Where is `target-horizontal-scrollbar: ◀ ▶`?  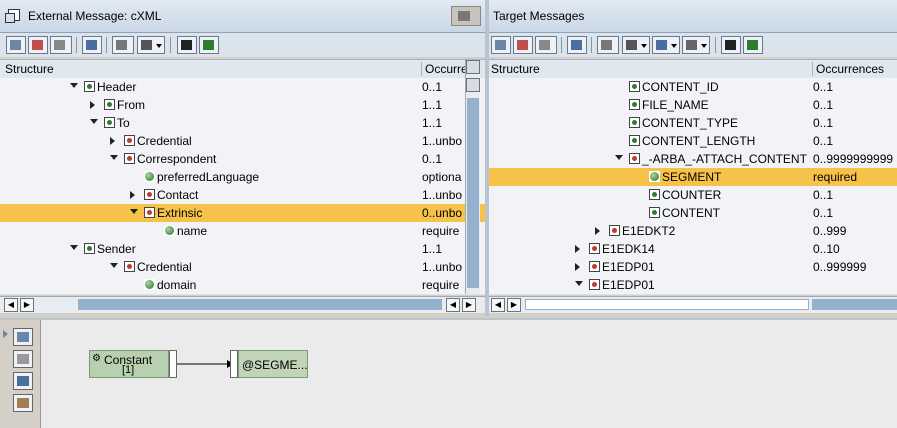
target-horizontal-scrollbar: ◀ ▶ is located at coordinates (693, 304).